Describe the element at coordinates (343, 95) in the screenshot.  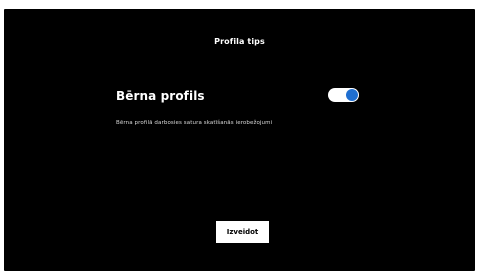
I see `child-profile-toggle` at that location.